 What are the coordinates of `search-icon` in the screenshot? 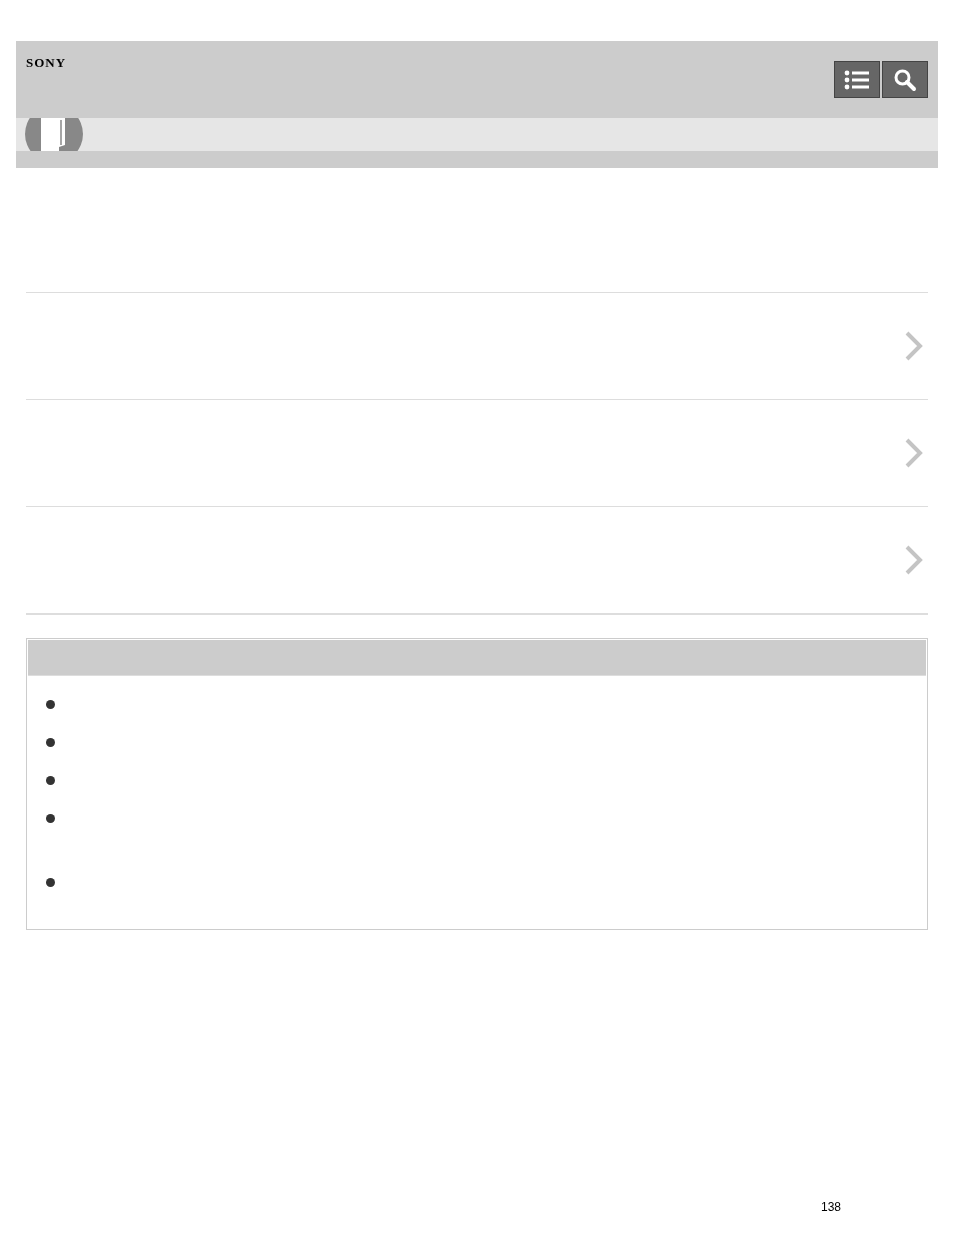 It's located at (905, 79).